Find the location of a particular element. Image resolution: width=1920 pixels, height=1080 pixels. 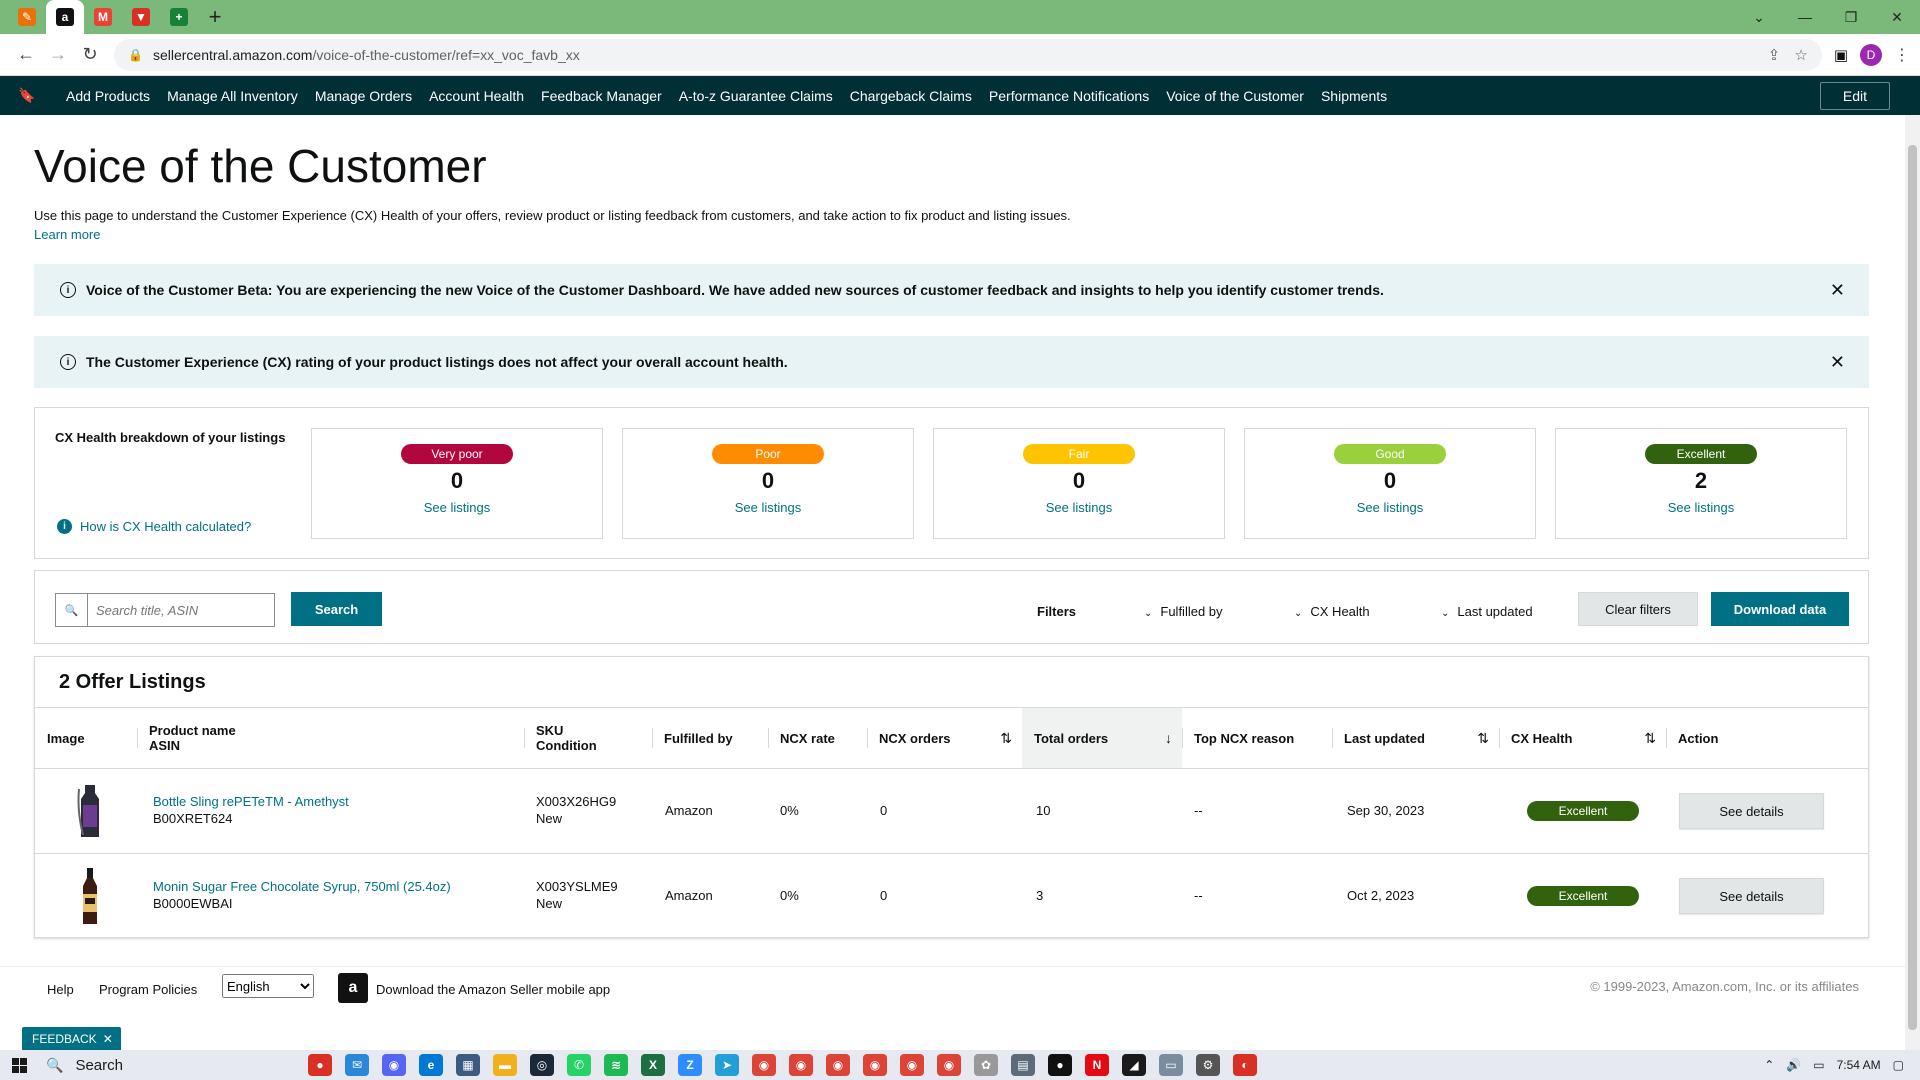

bookmark-icon: 🔖 is located at coordinates (42, 95).